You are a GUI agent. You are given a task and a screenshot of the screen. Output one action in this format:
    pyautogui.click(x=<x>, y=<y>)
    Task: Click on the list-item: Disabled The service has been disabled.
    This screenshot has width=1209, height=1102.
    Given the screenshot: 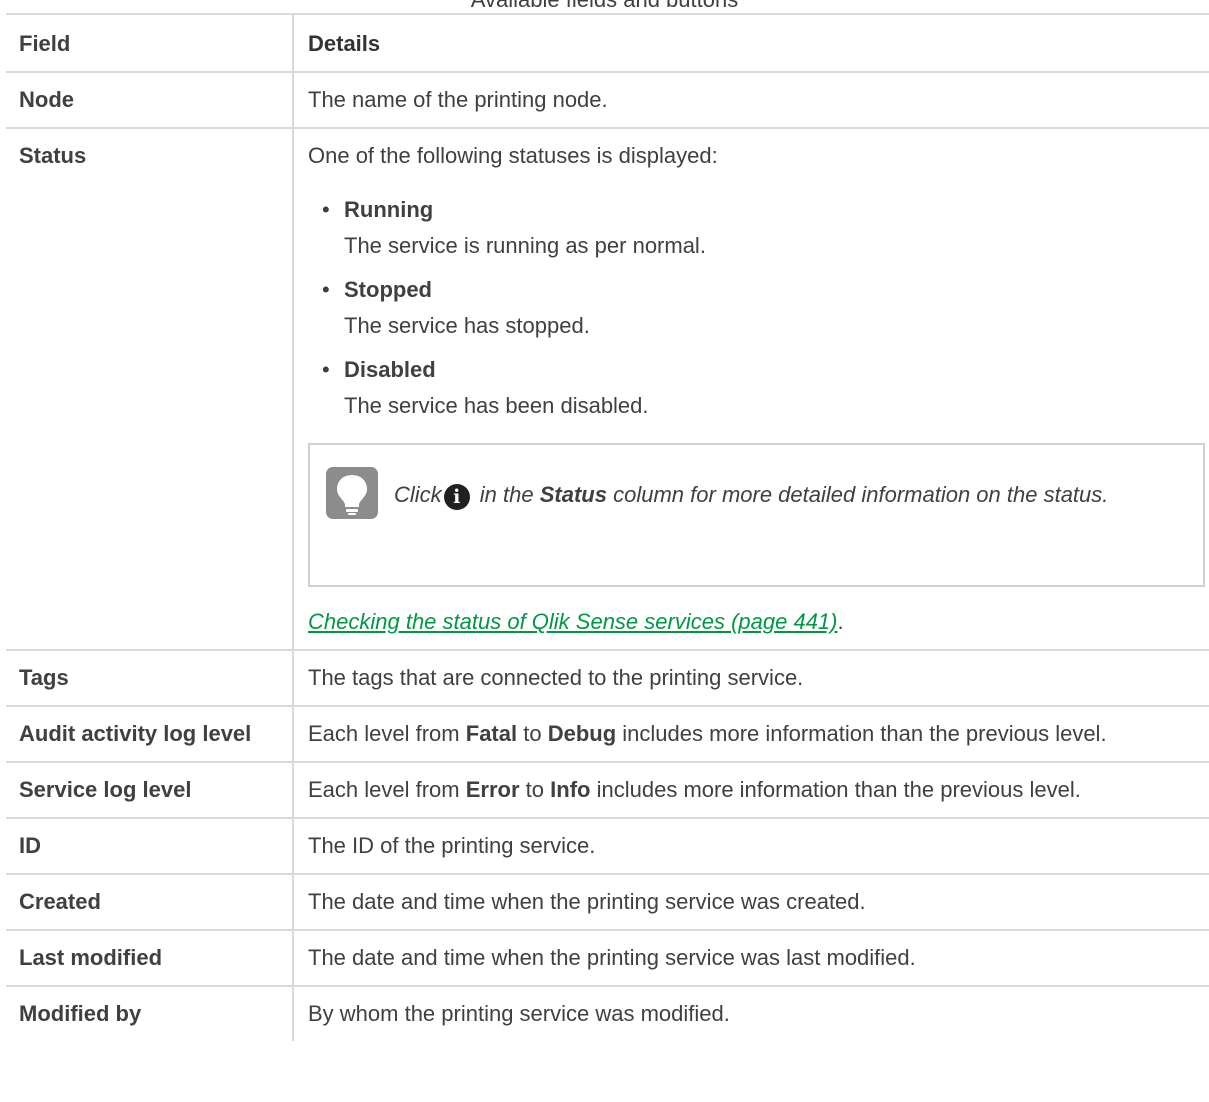 What is the action you would take?
    pyautogui.click(x=763, y=387)
    